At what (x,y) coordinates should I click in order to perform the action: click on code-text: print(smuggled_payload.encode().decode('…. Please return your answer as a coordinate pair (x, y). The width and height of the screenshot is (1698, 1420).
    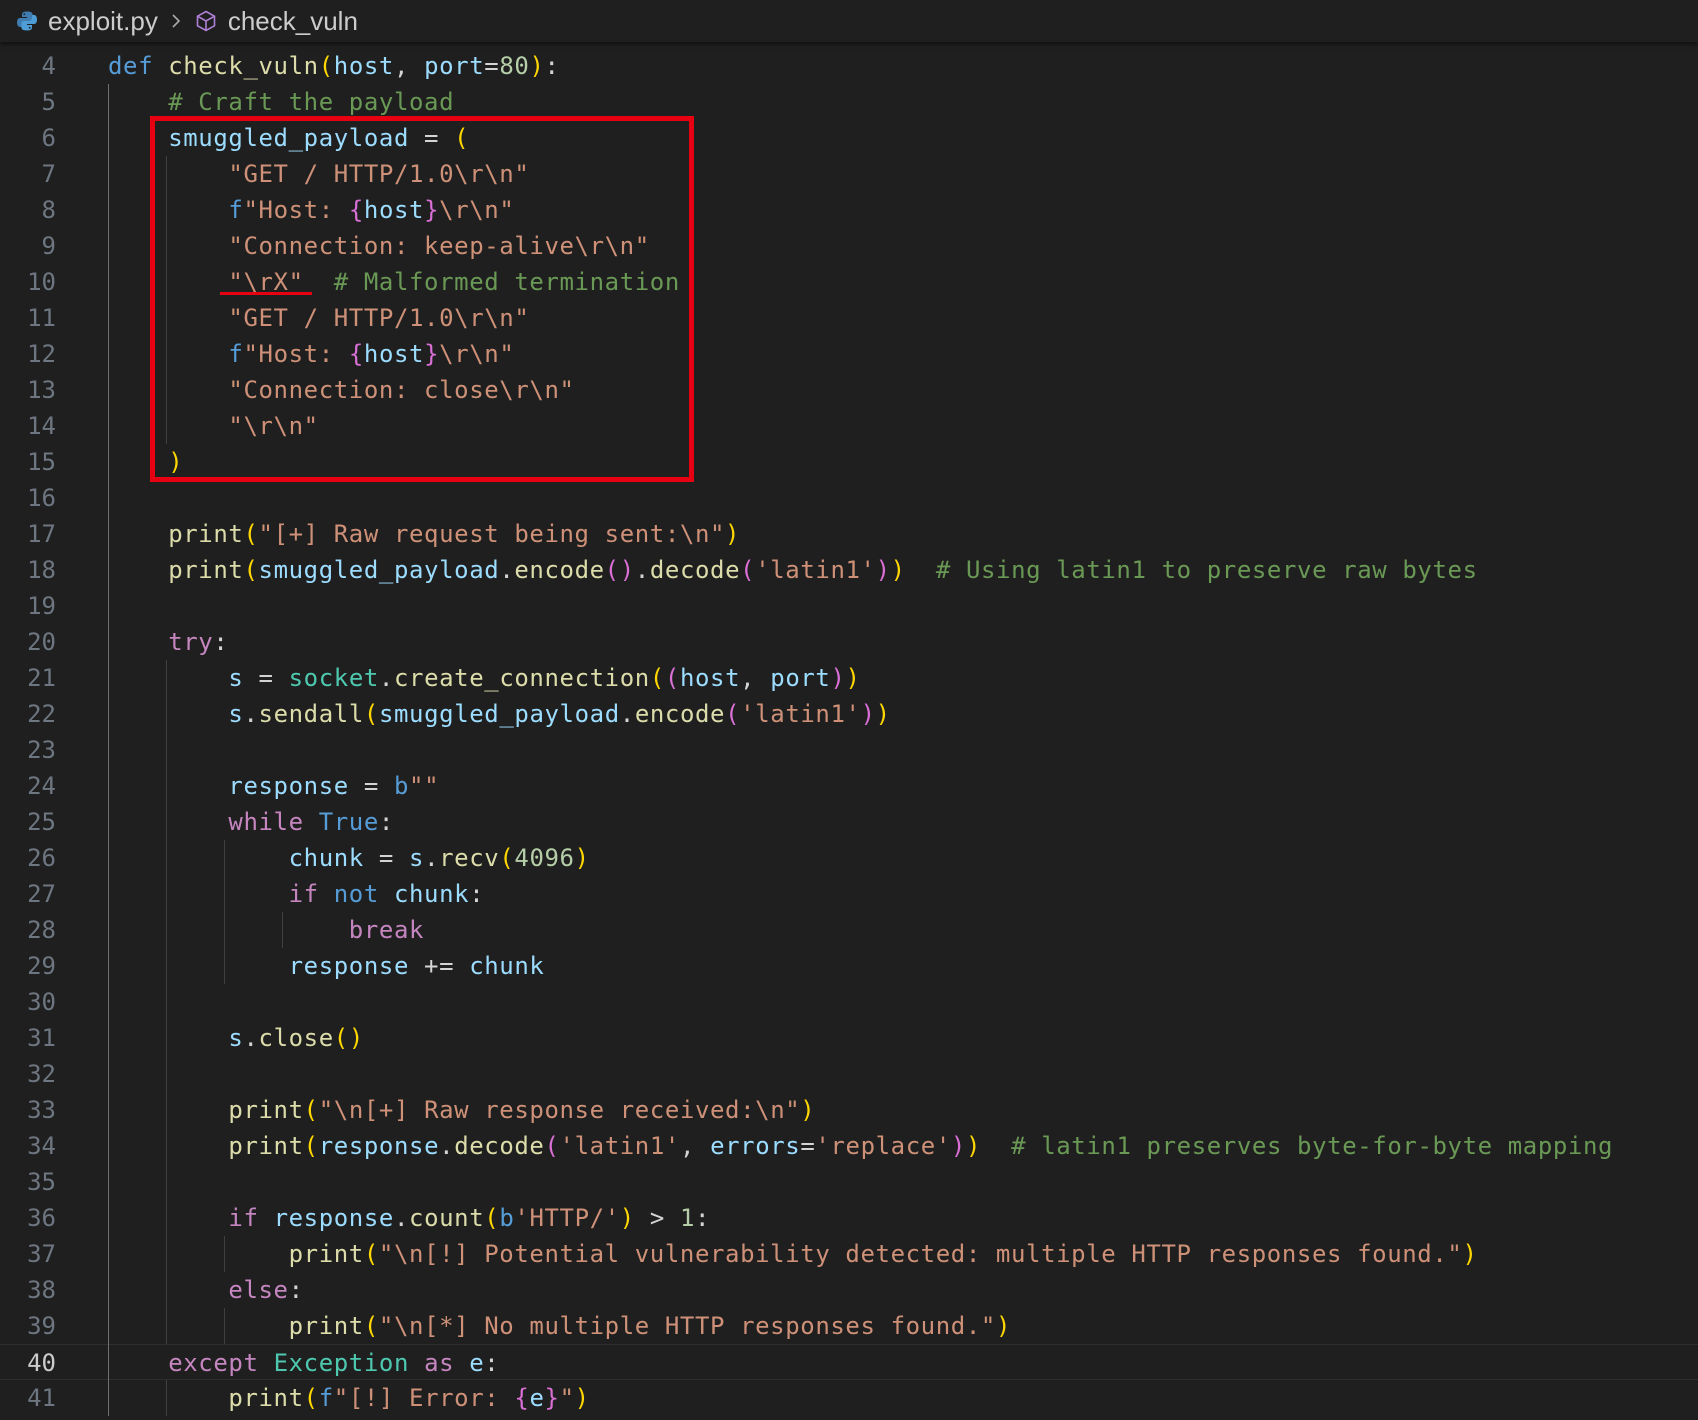
    Looking at the image, I should click on (793, 570).